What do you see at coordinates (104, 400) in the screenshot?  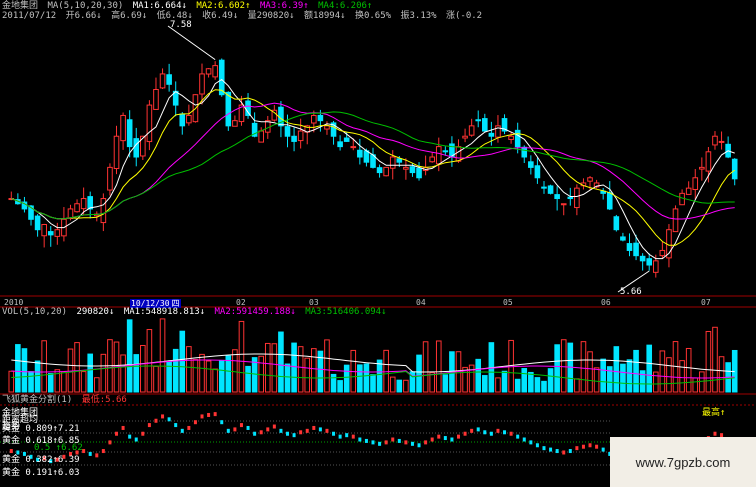 I see `indicator-lowest: 最低:5.66` at bounding box center [104, 400].